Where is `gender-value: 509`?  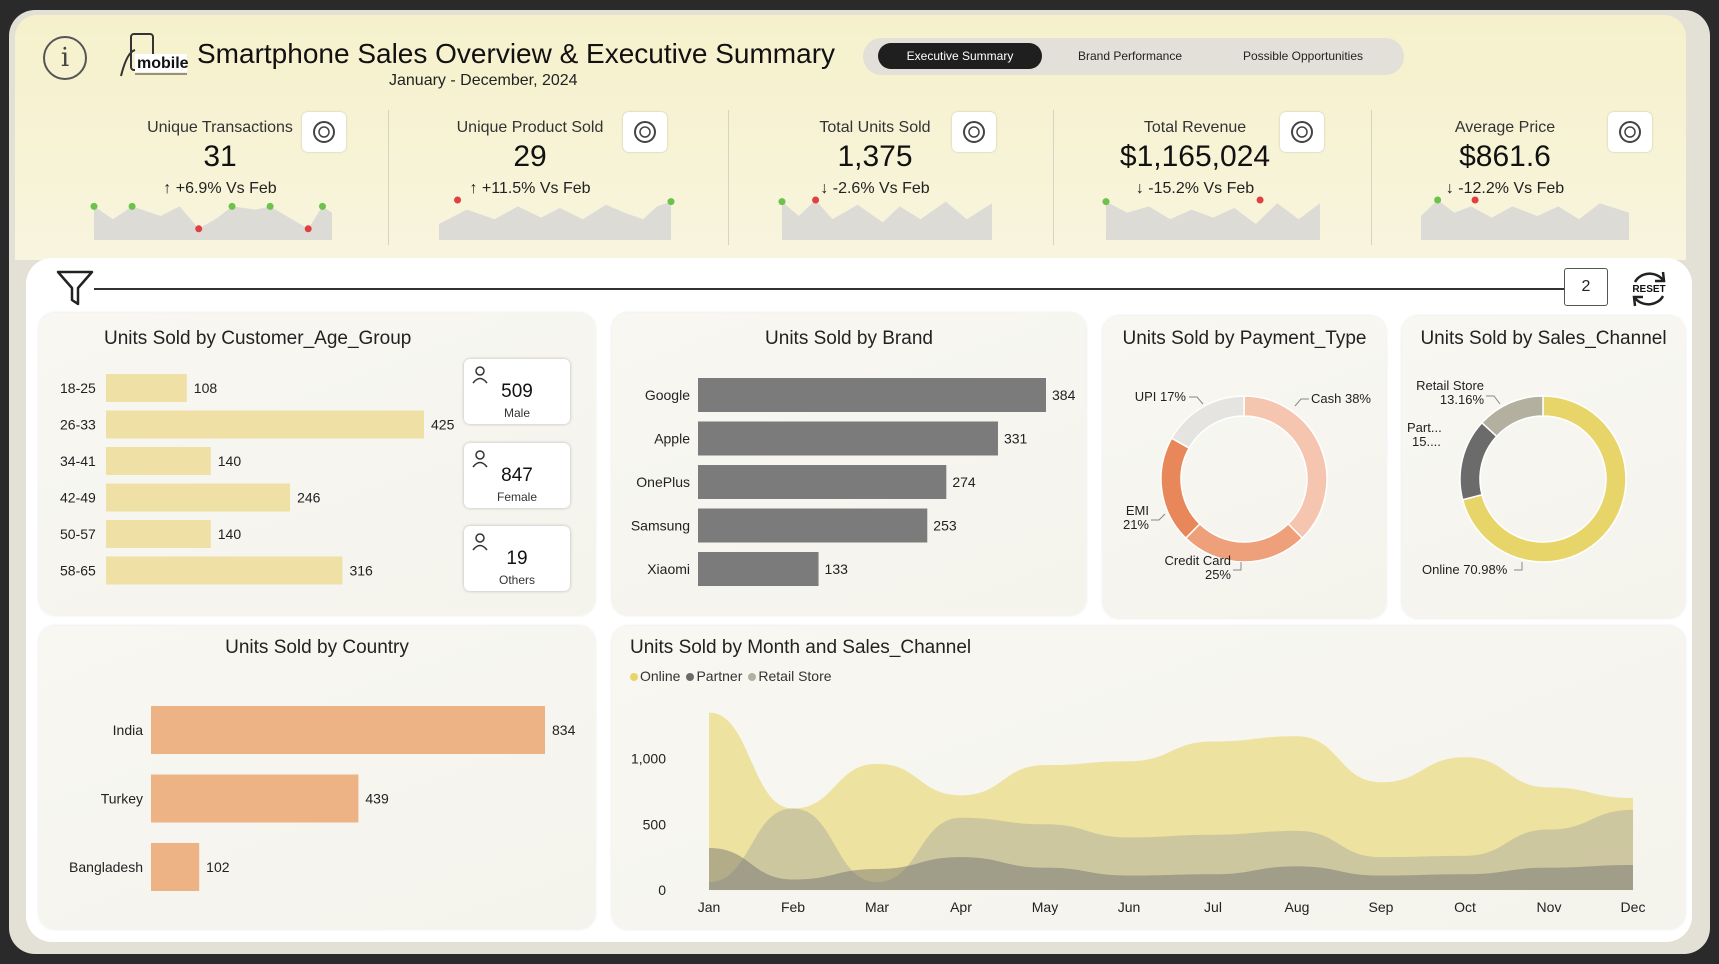 gender-value: 509 is located at coordinates (517, 391).